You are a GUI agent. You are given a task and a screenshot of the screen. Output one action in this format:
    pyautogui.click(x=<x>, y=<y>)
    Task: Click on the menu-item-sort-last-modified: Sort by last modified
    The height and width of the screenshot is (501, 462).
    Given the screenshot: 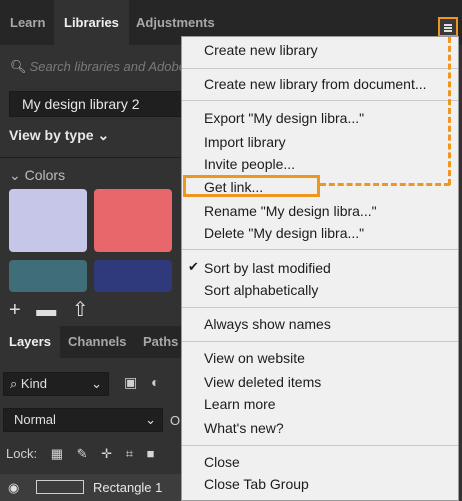 What is the action you would take?
    pyautogui.click(x=267, y=268)
    